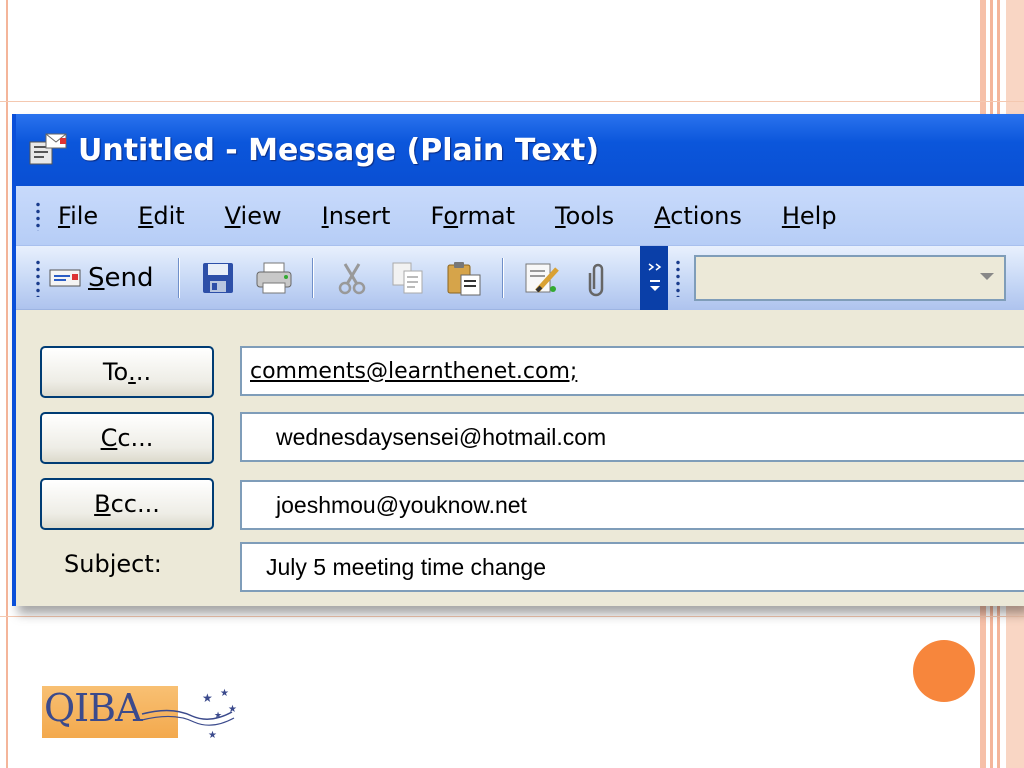 This screenshot has height=768, width=1024. I want to click on slide-divider-top, so click(512, 101).